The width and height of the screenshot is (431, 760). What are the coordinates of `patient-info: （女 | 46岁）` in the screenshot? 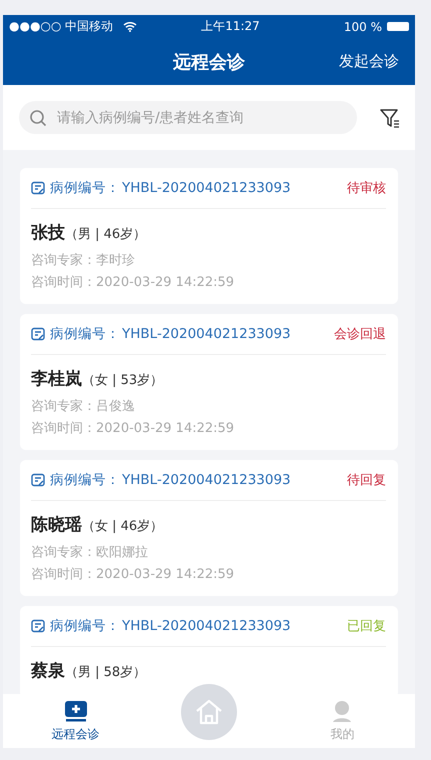 It's located at (123, 526).